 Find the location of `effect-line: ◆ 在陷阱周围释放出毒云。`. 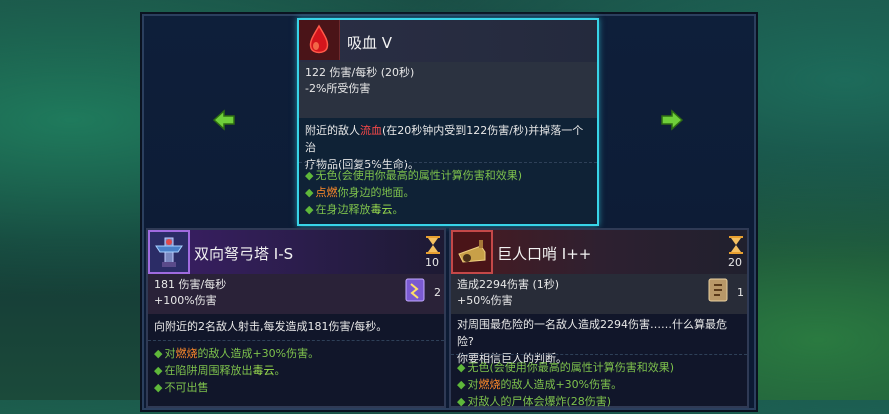

effect-line: ◆ 在陷阱周围释放出毒云。 is located at coordinates (220, 370).